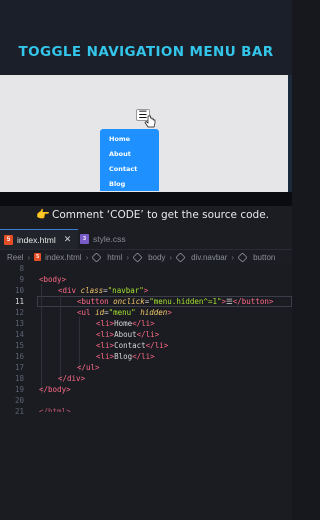 The height and width of the screenshot is (520, 320). What do you see at coordinates (119, 139) in the screenshot?
I see `menu-item-home: Home` at bounding box center [119, 139].